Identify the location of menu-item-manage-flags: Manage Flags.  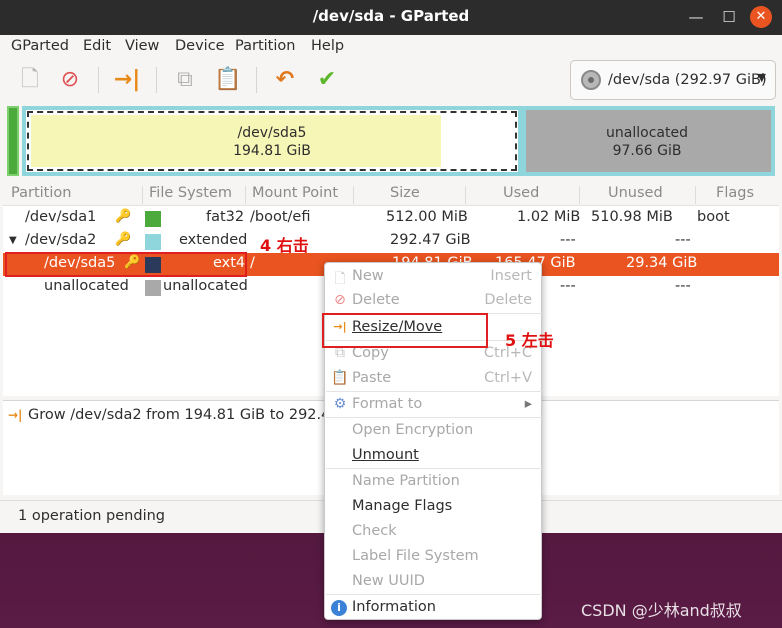
(433, 507).